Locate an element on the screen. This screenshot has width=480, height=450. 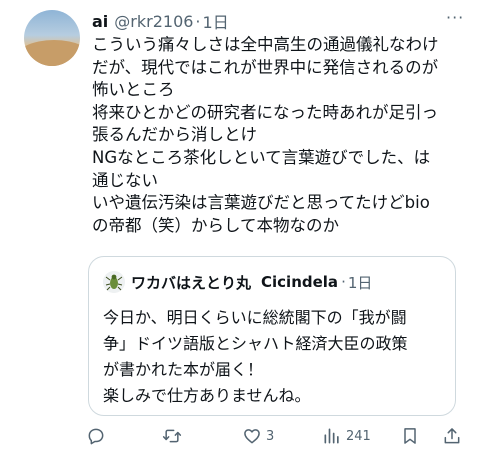
tweet-text-line: 張るんだから消しとけ is located at coordinates (174, 135).